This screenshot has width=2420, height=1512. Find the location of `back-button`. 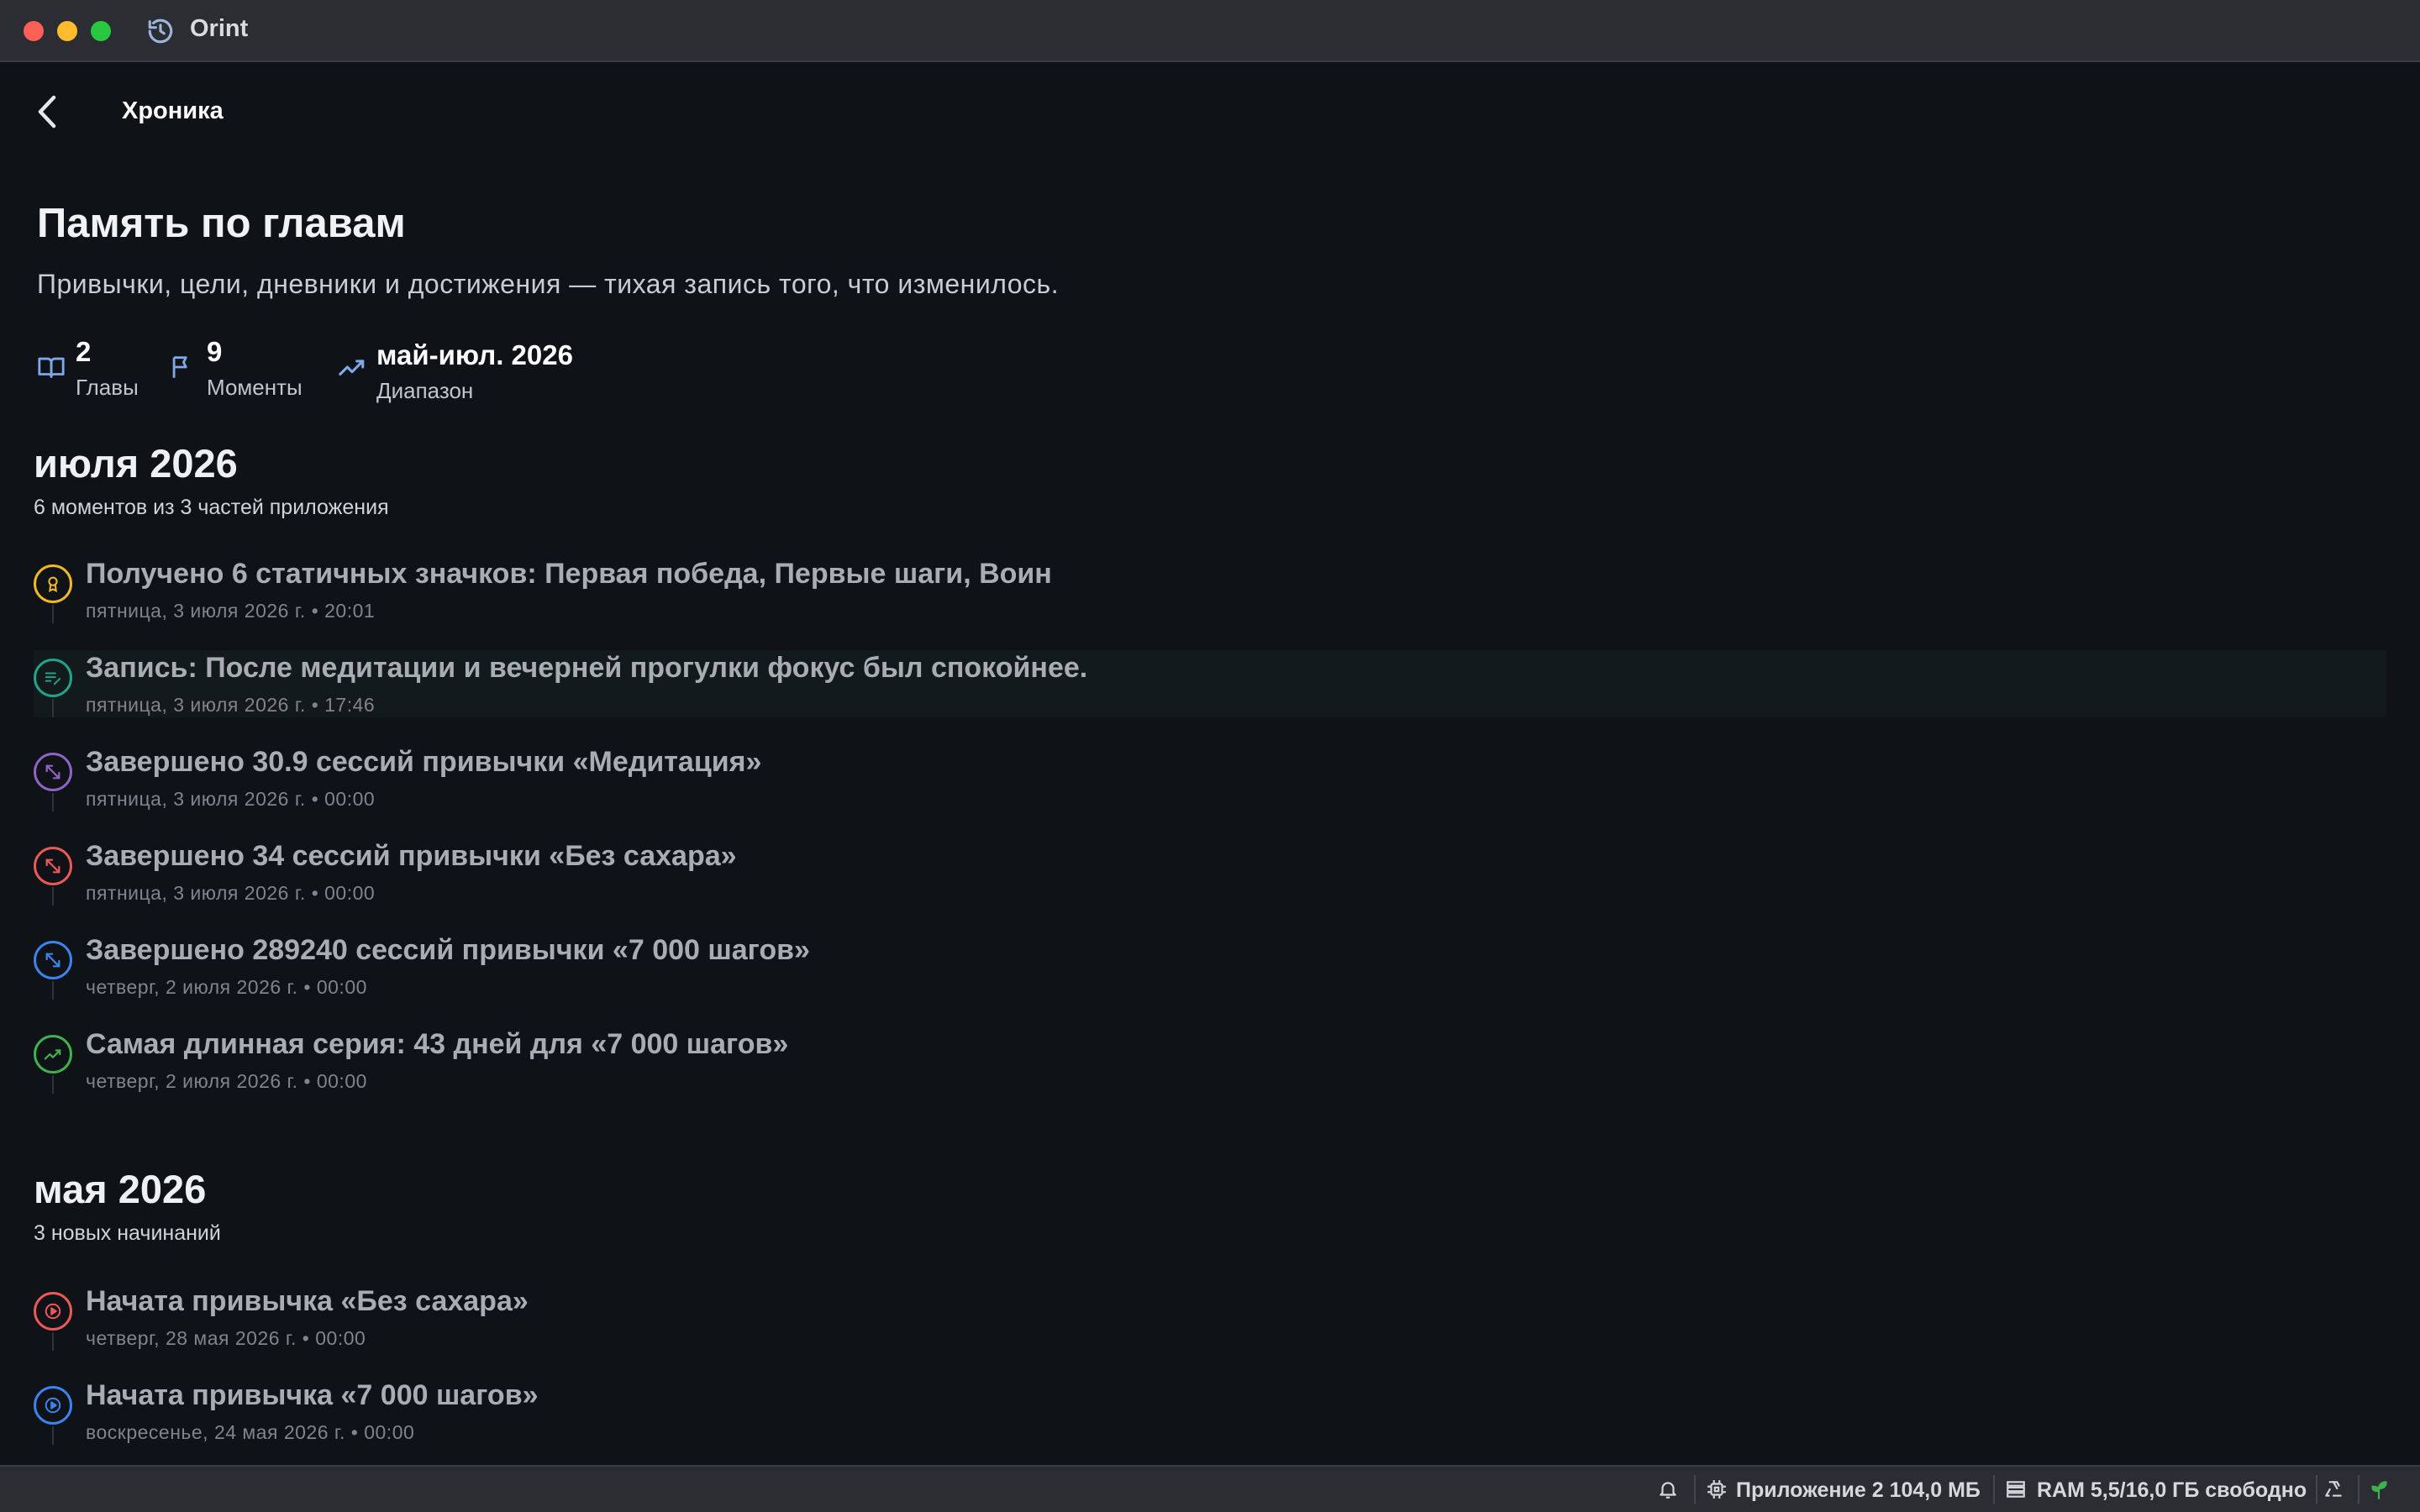

back-button is located at coordinates (47, 112).